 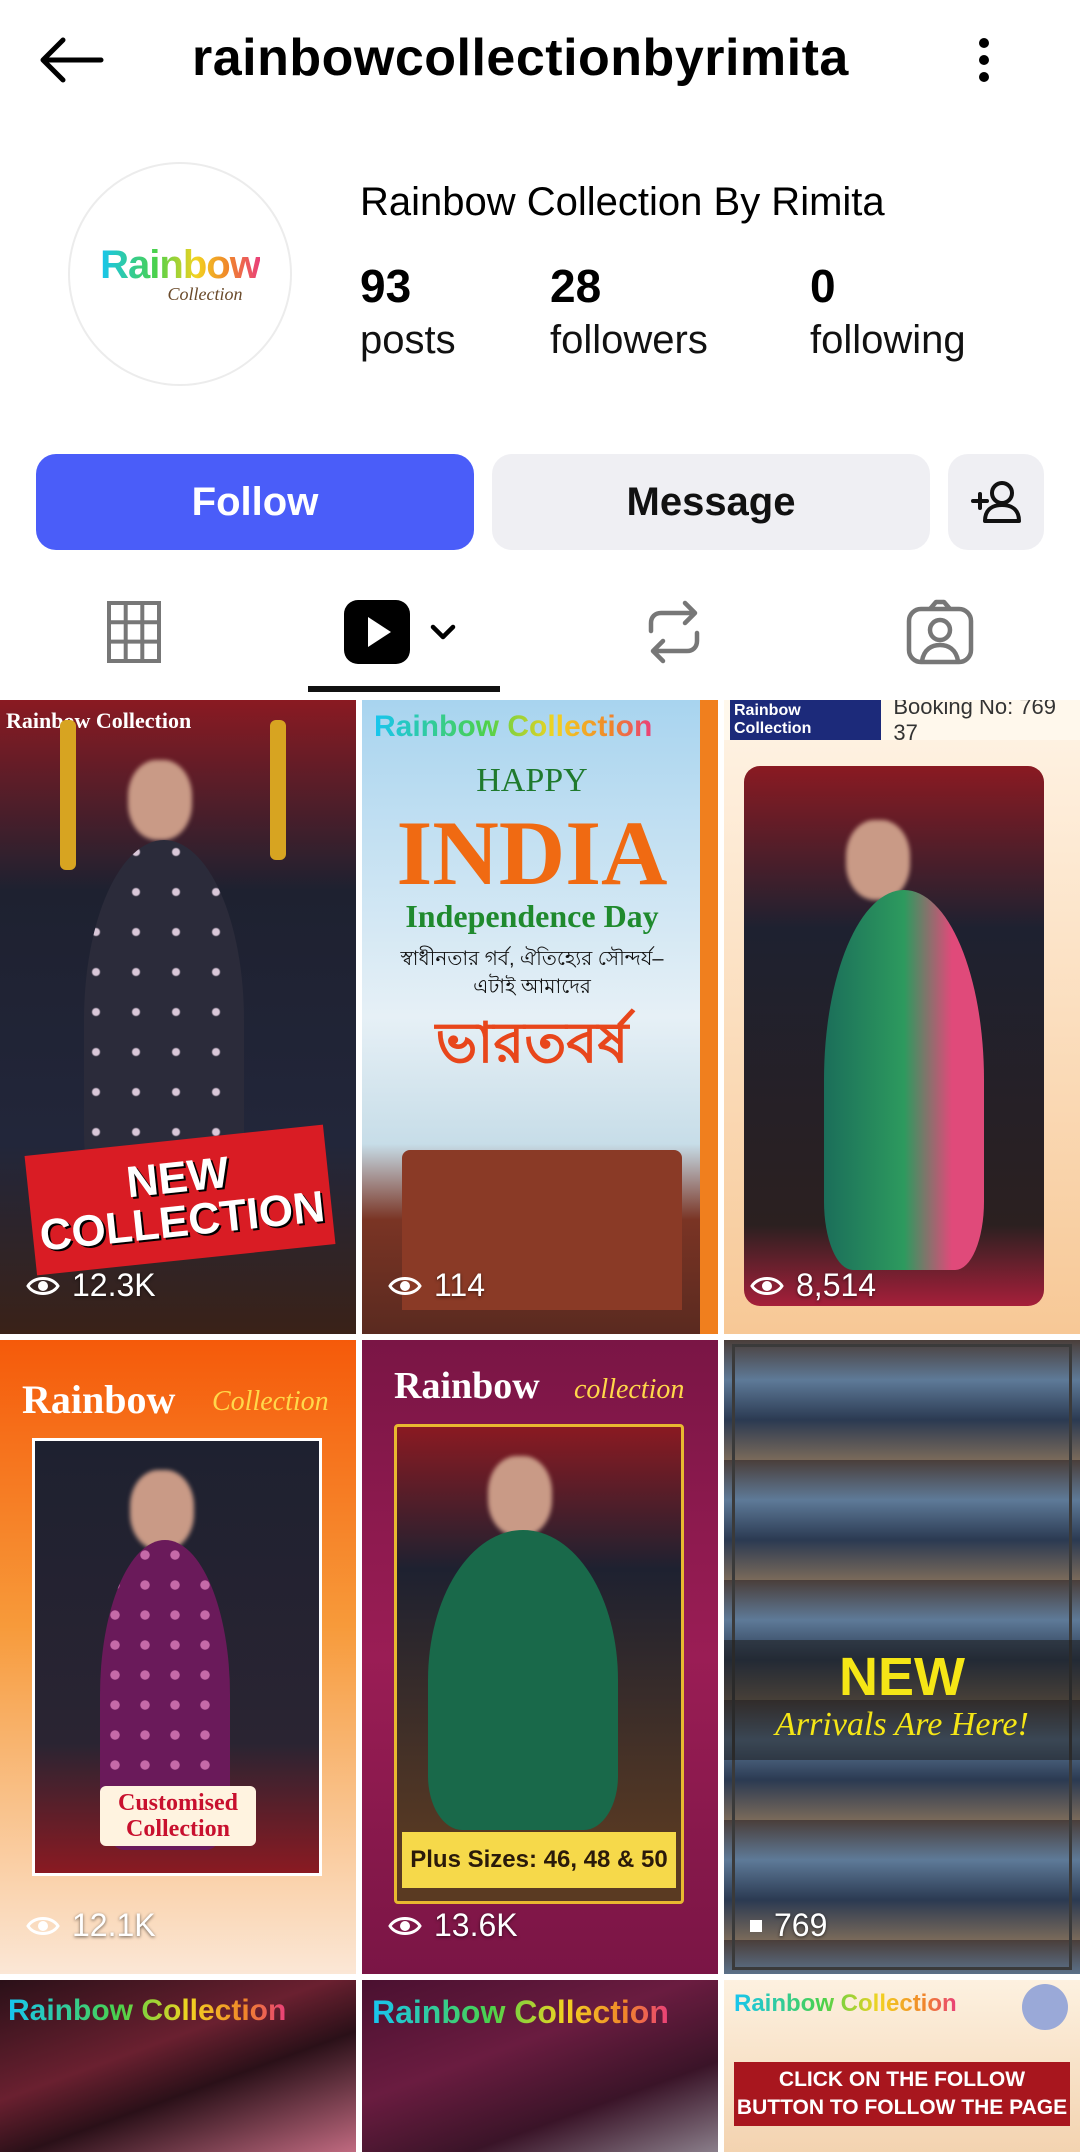 What do you see at coordinates (629, 1389) in the screenshot?
I see `reel-title-sub: collection` at bounding box center [629, 1389].